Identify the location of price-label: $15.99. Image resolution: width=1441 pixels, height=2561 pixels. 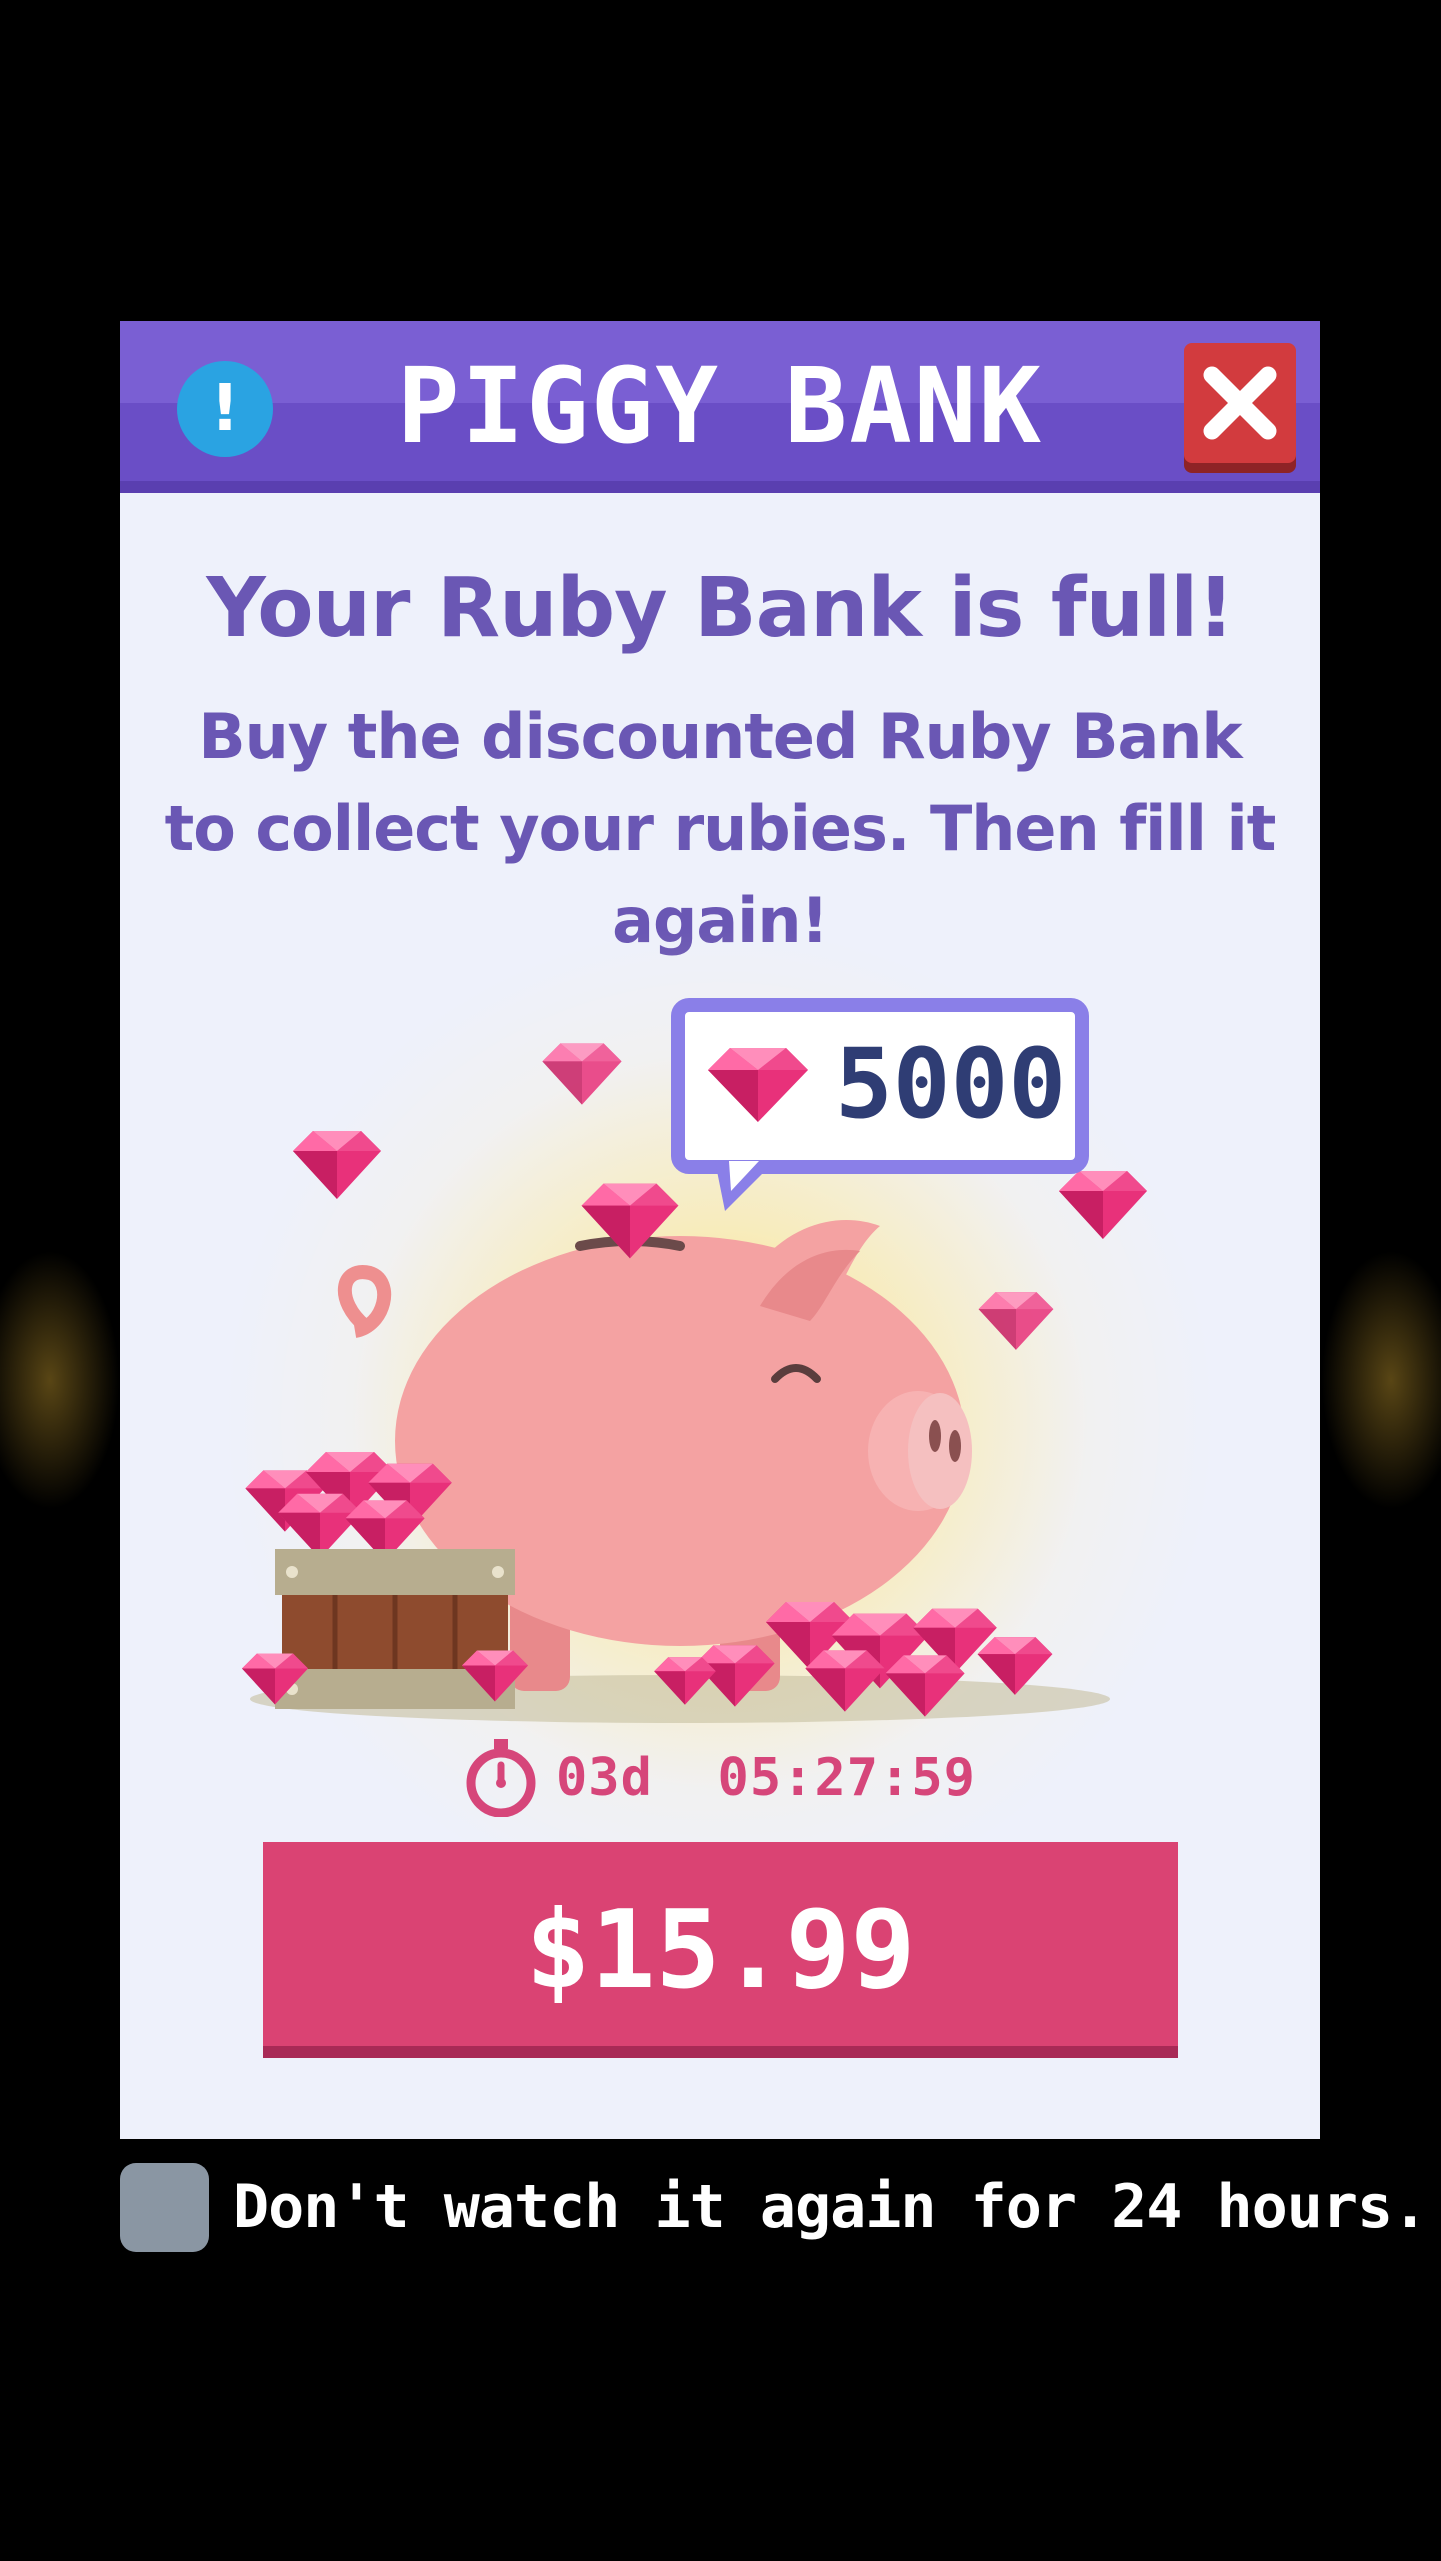
(720, 1950).